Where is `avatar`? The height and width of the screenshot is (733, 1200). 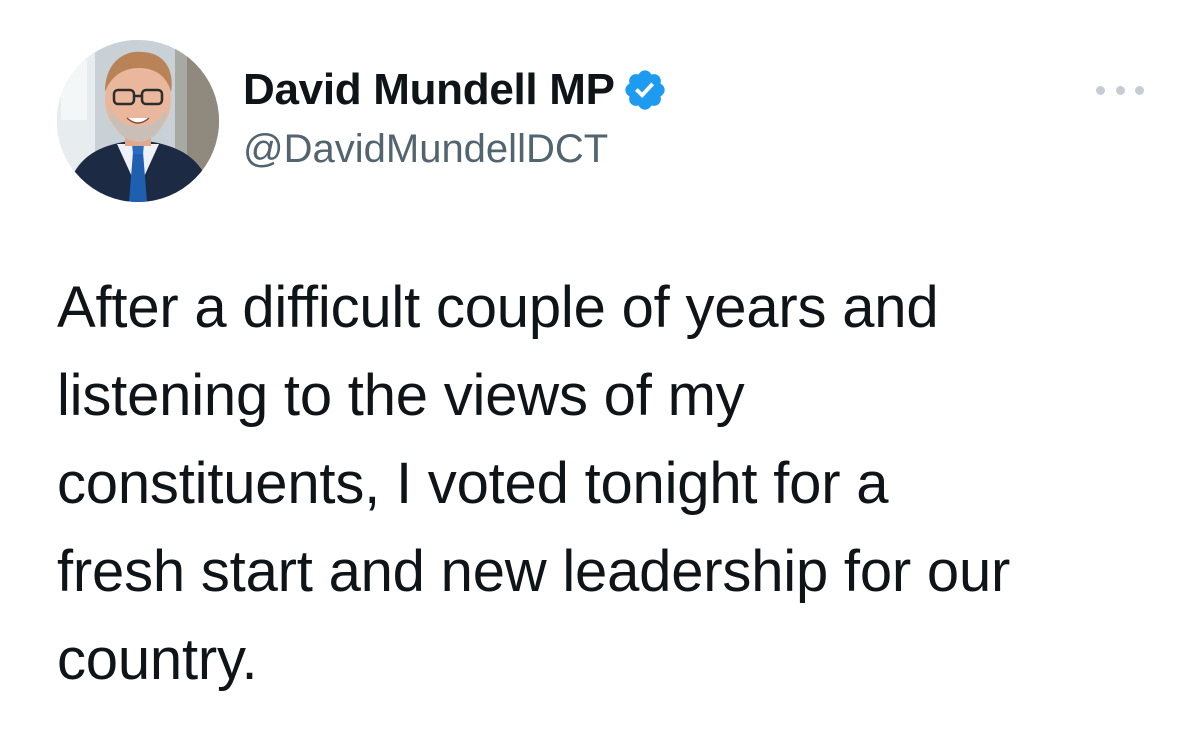
avatar is located at coordinates (138, 121).